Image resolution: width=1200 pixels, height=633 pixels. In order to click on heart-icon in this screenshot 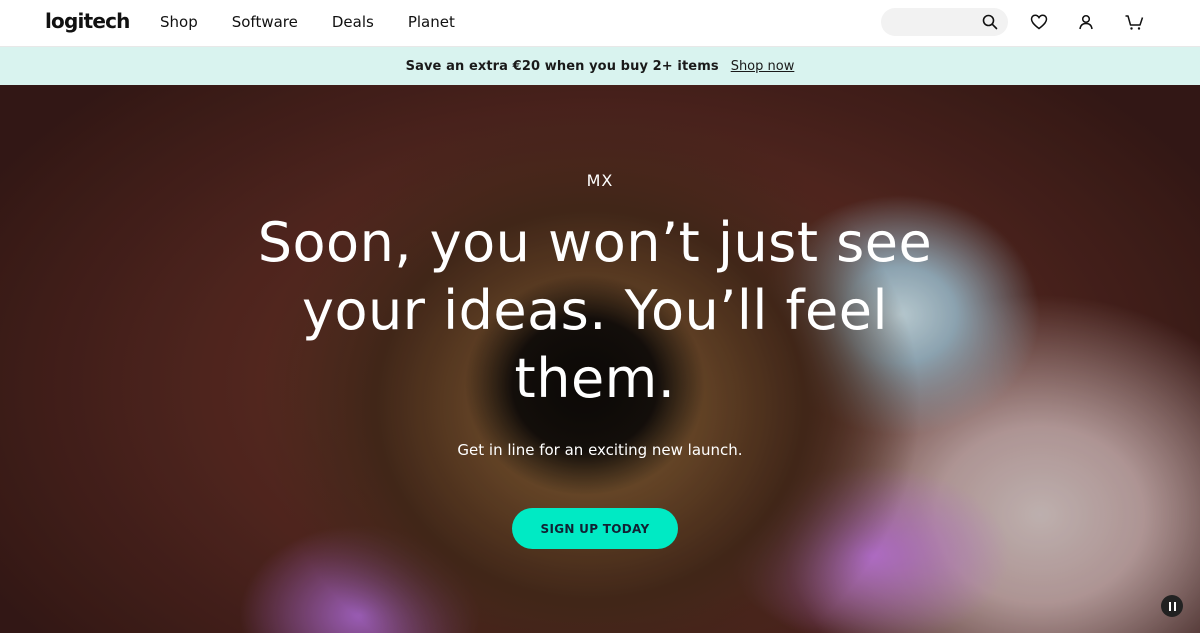, I will do `click(1039, 22)`.